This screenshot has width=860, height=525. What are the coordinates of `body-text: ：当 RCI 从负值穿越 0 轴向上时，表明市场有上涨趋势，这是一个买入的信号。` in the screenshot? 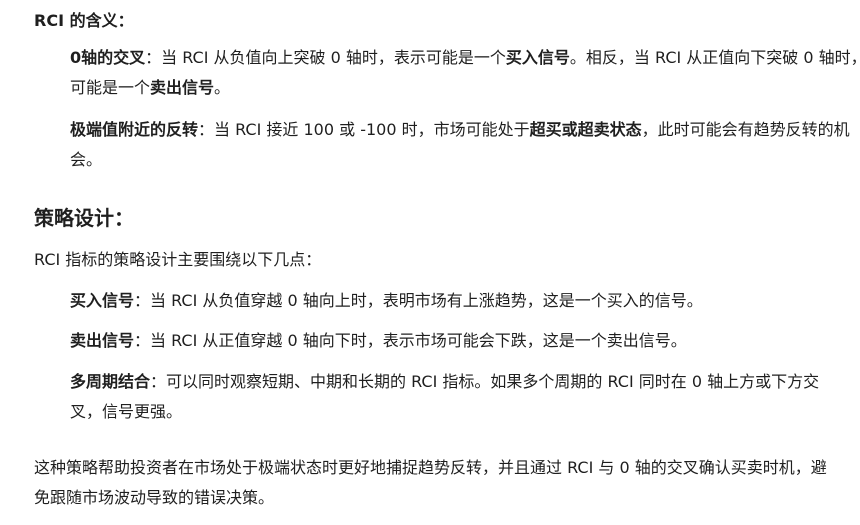 It's located at (418, 300).